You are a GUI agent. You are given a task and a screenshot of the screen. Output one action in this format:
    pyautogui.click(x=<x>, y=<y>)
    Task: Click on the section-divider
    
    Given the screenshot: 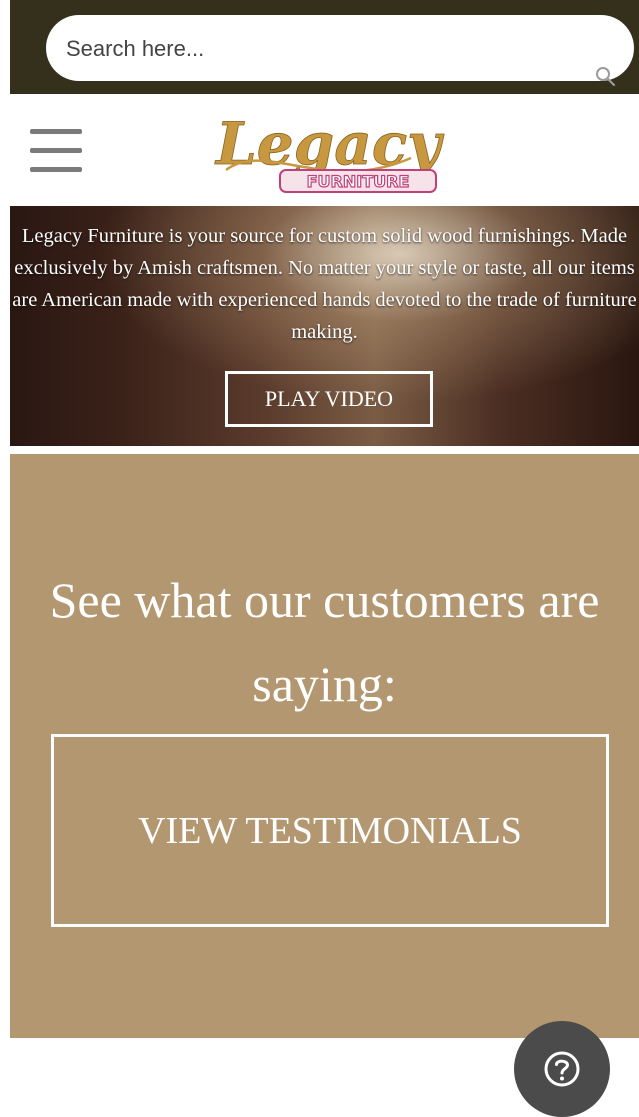 What is the action you would take?
    pyautogui.click(x=324, y=450)
    